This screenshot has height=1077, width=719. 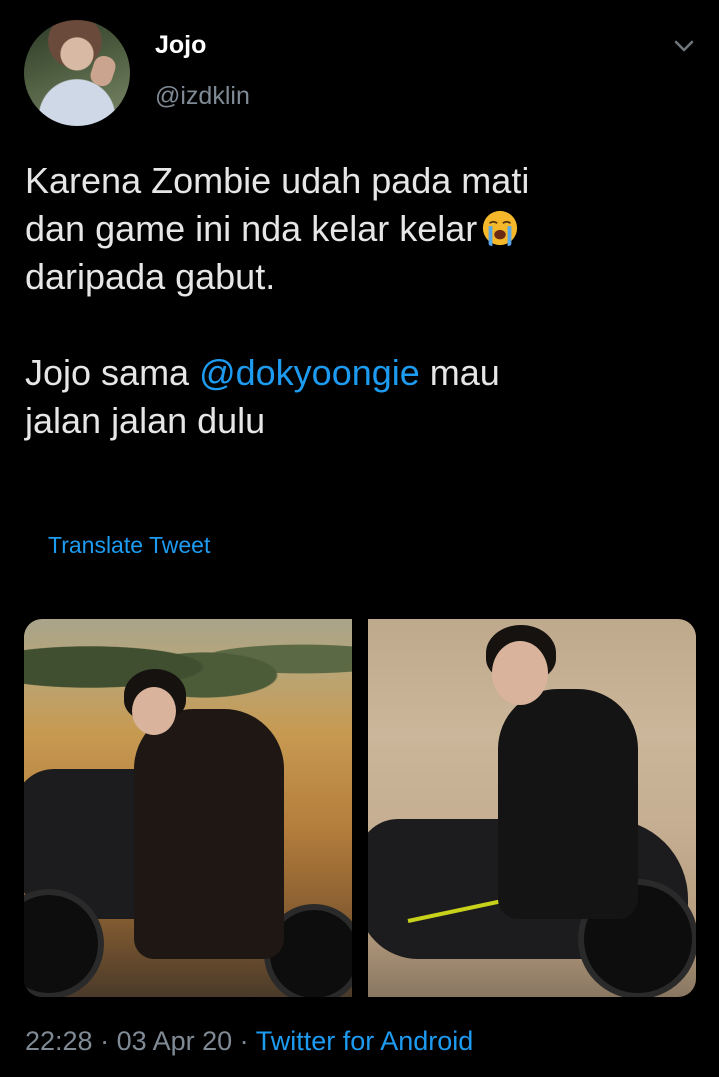 I want to click on tweet-line: dan game ini nda kelar kelar, so click(x=251, y=228).